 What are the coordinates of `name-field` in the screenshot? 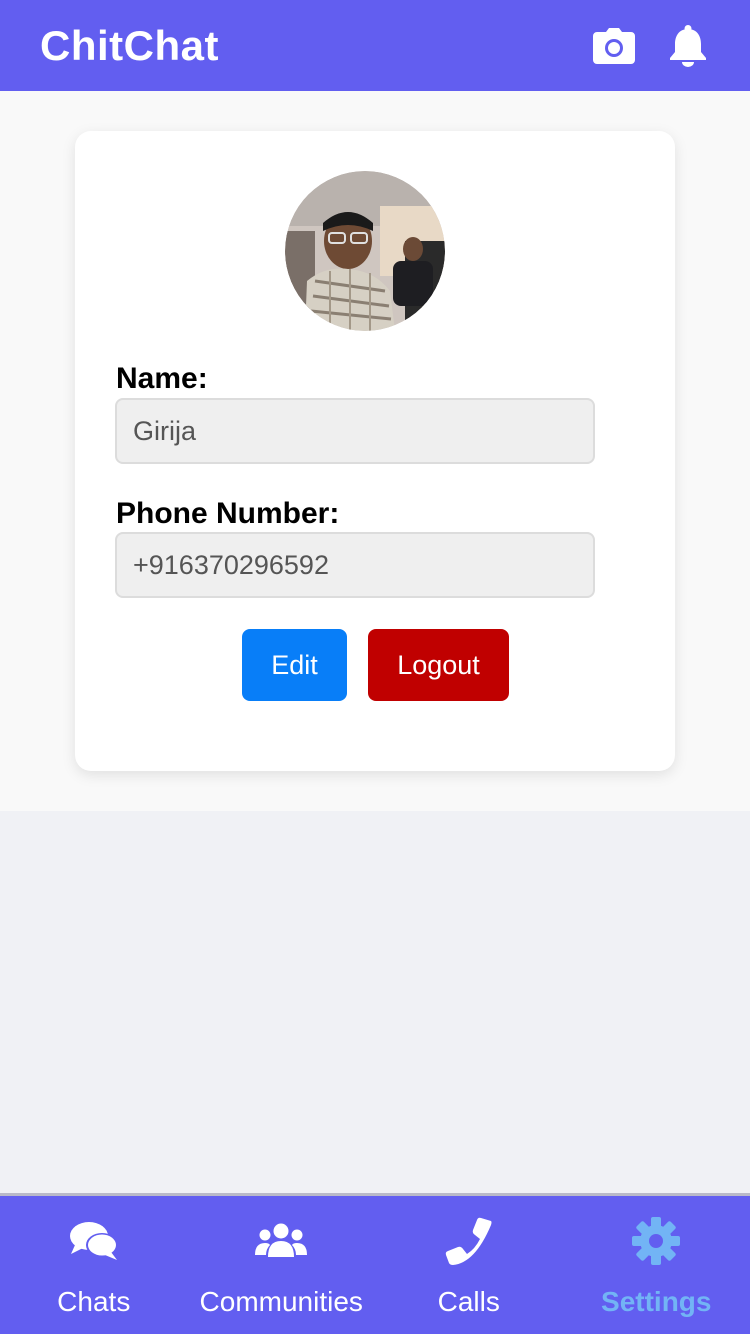 It's located at (355, 431).